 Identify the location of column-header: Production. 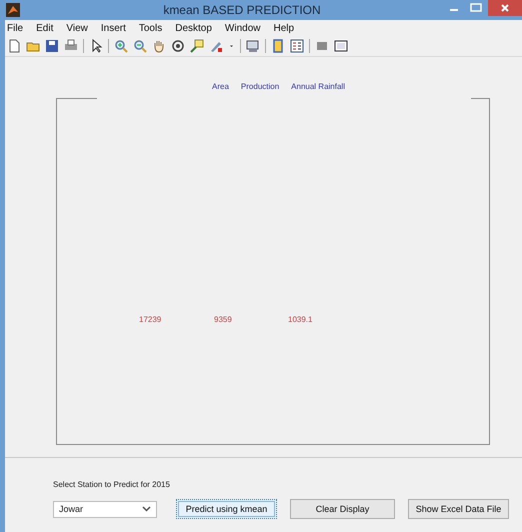
(260, 86).